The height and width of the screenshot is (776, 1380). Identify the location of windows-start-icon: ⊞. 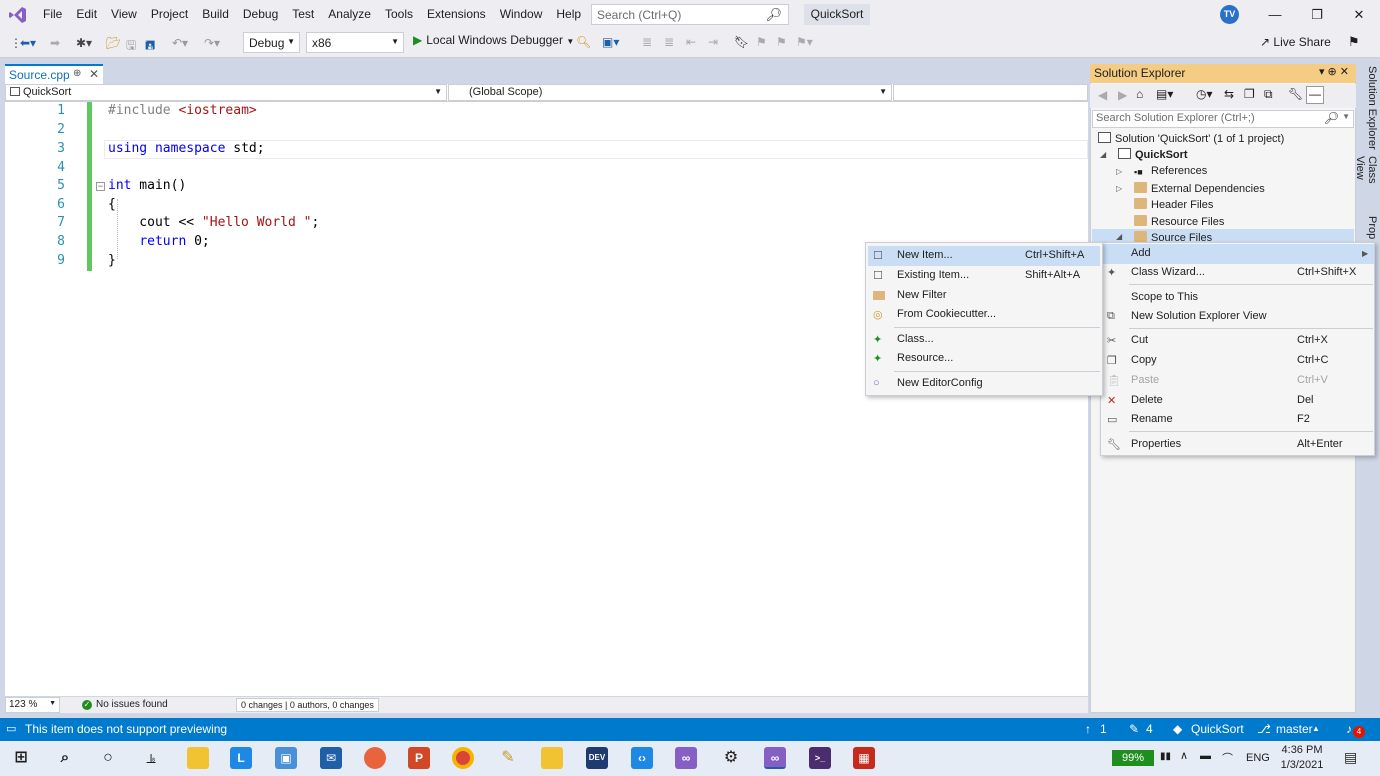
(21, 758).